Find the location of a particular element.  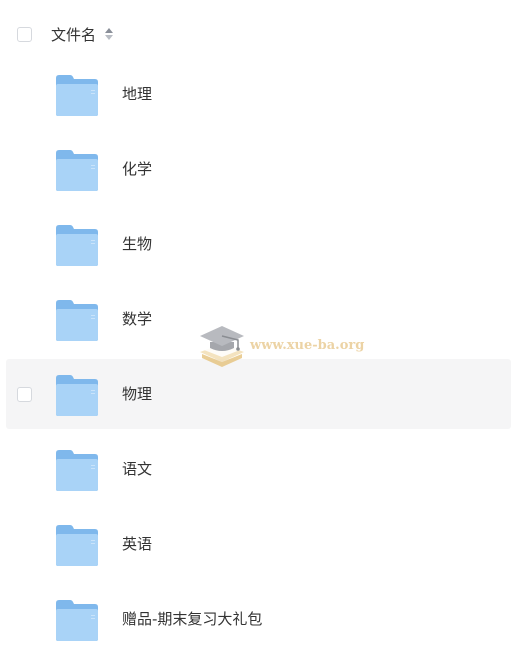

file-name: 生物 is located at coordinates (137, 244).